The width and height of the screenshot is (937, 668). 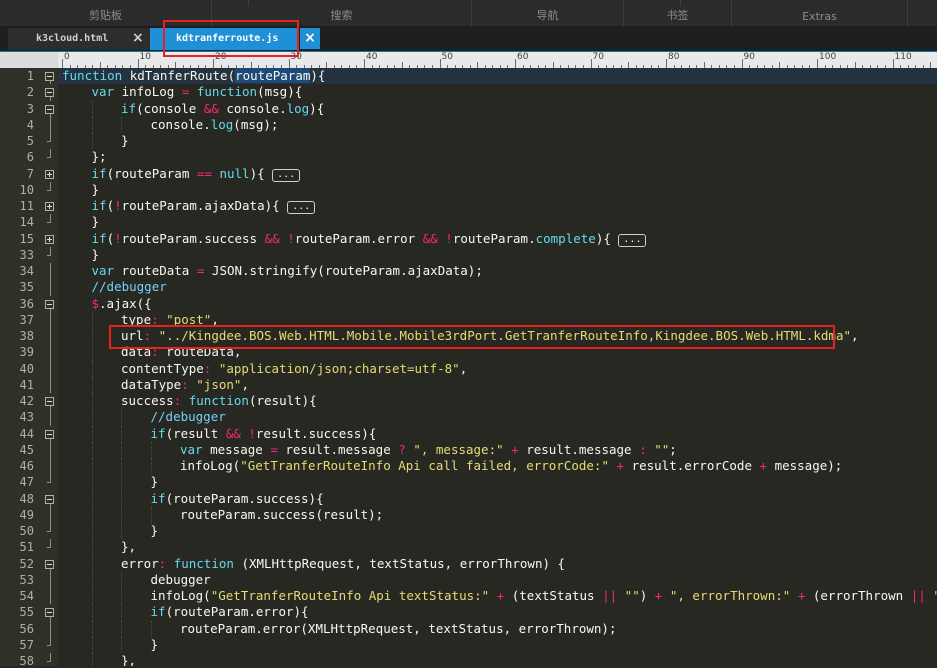 What do you see at coordinates (17, 612) in the screenshot?
I see `line-number: 55` at bounding box center [17, 612].